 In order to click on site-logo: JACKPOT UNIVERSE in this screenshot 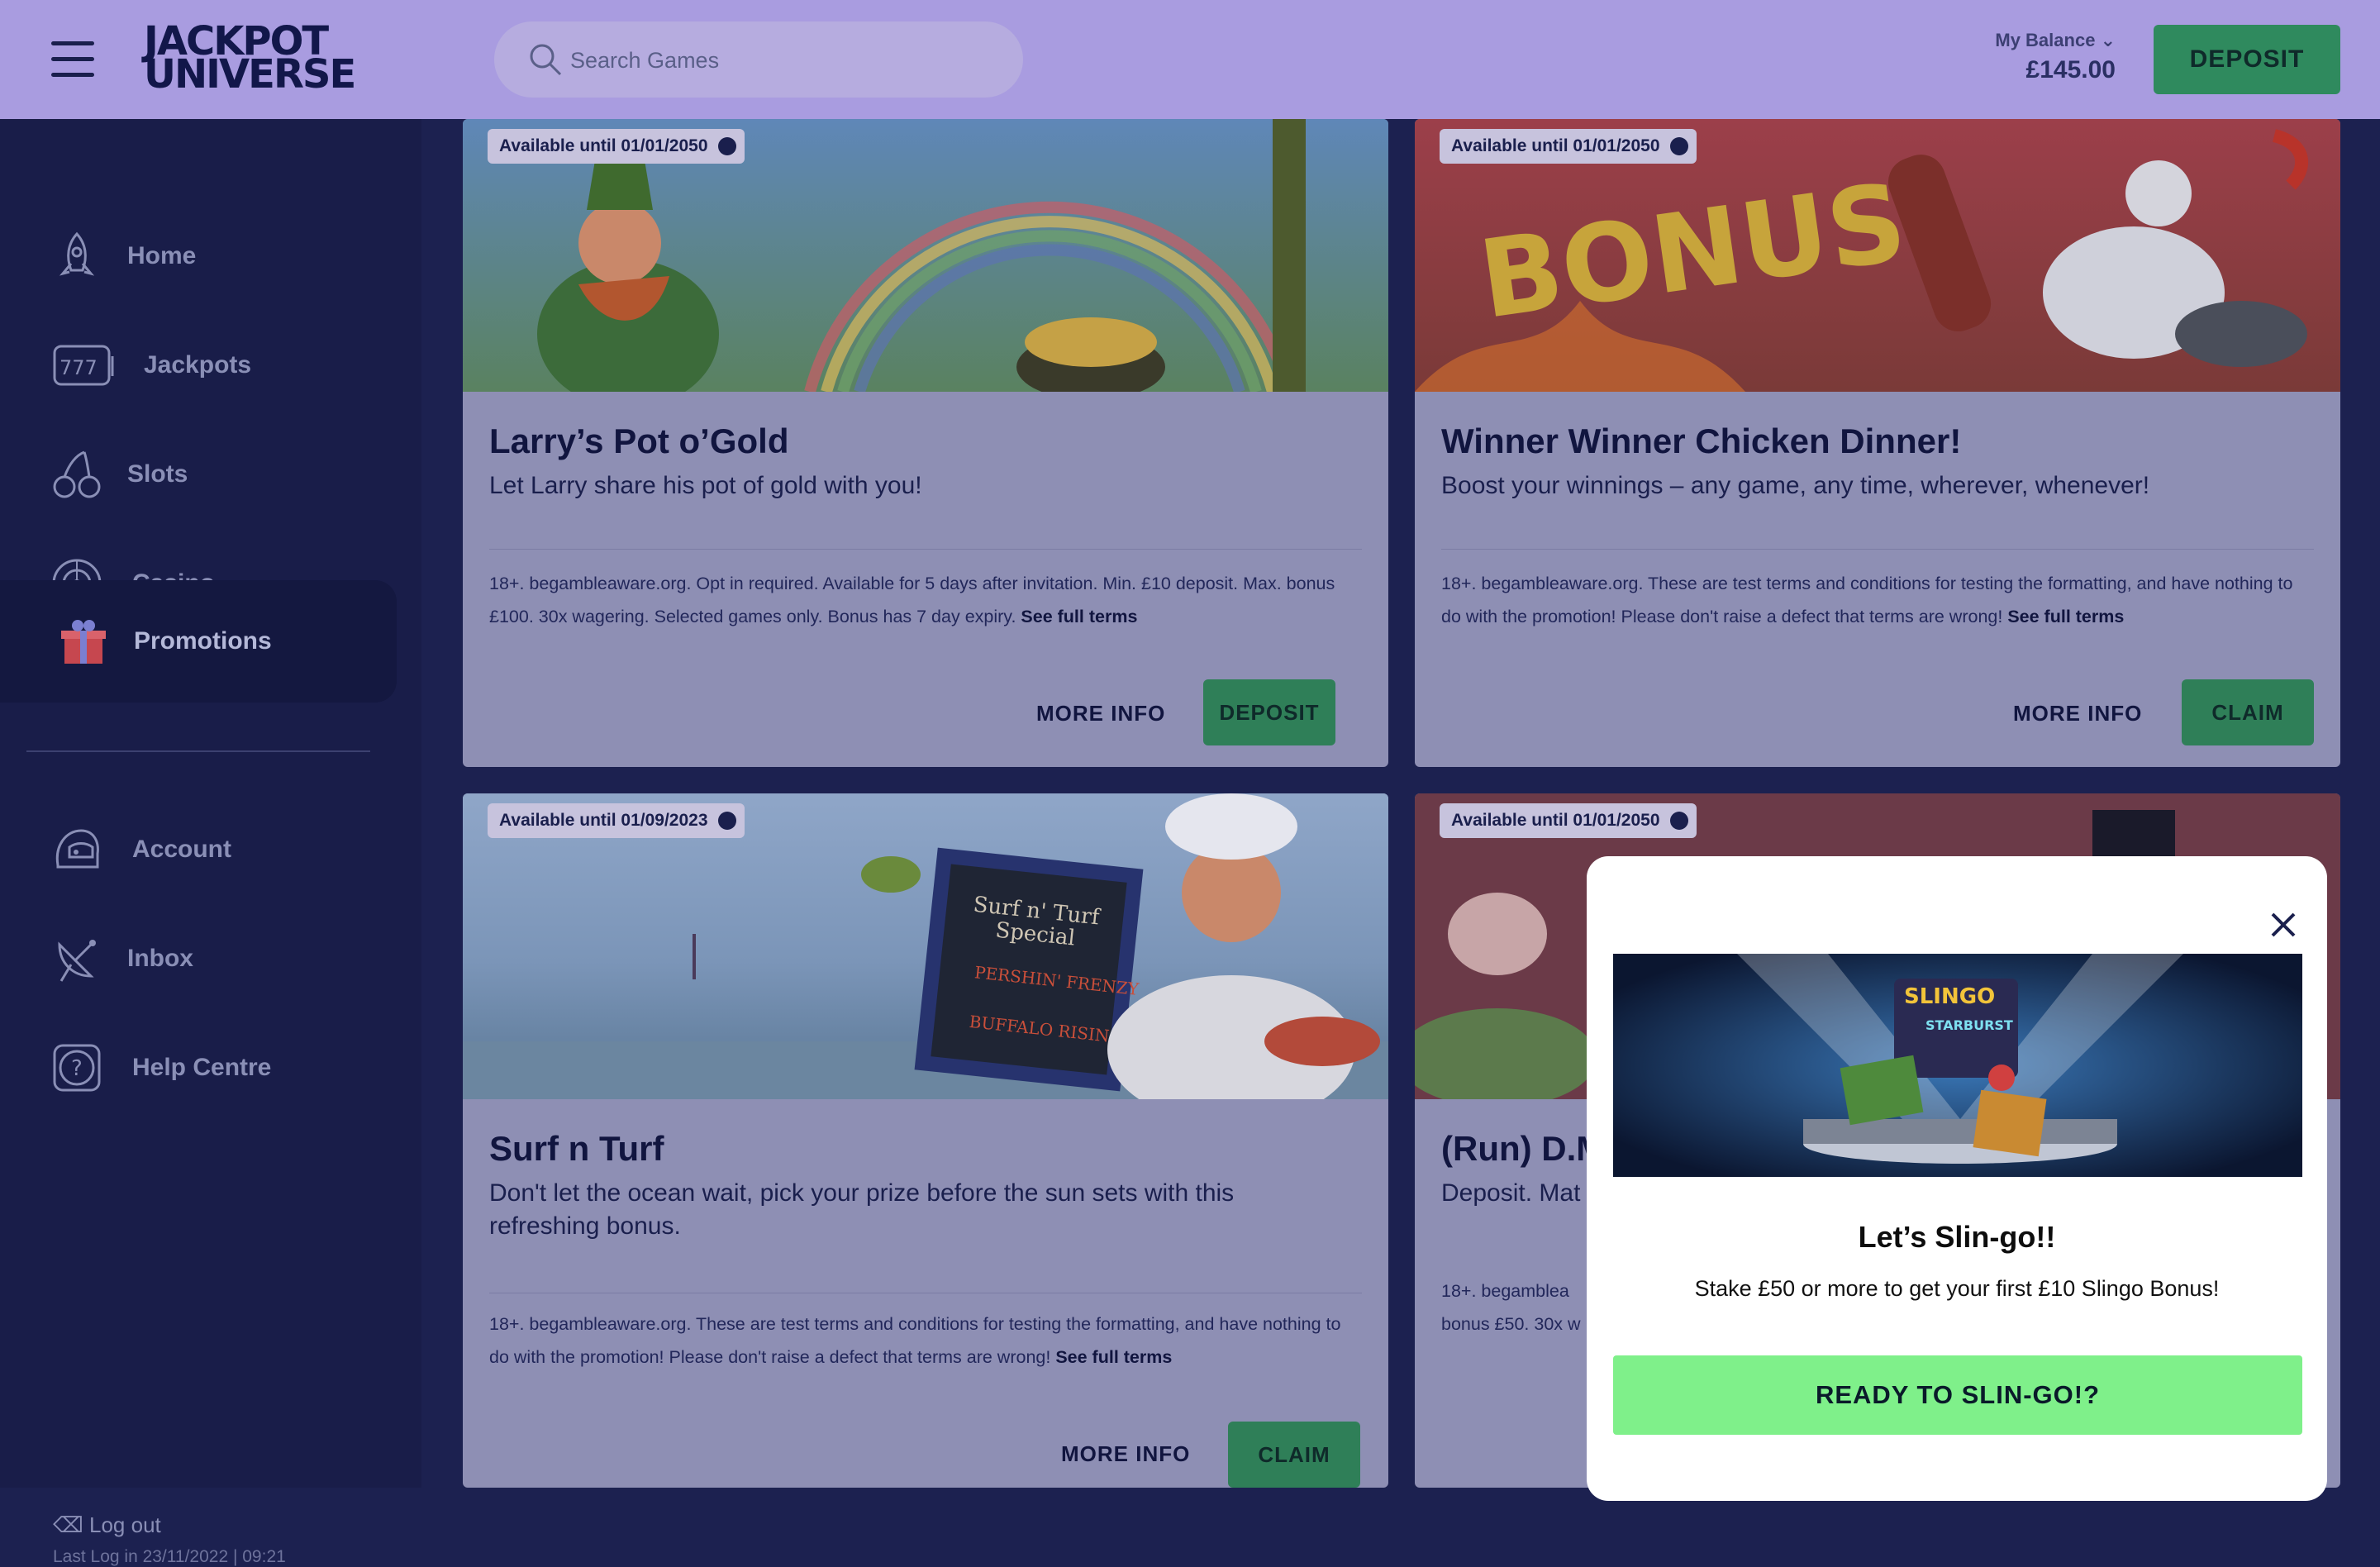, I will do `click(268, 59)`.